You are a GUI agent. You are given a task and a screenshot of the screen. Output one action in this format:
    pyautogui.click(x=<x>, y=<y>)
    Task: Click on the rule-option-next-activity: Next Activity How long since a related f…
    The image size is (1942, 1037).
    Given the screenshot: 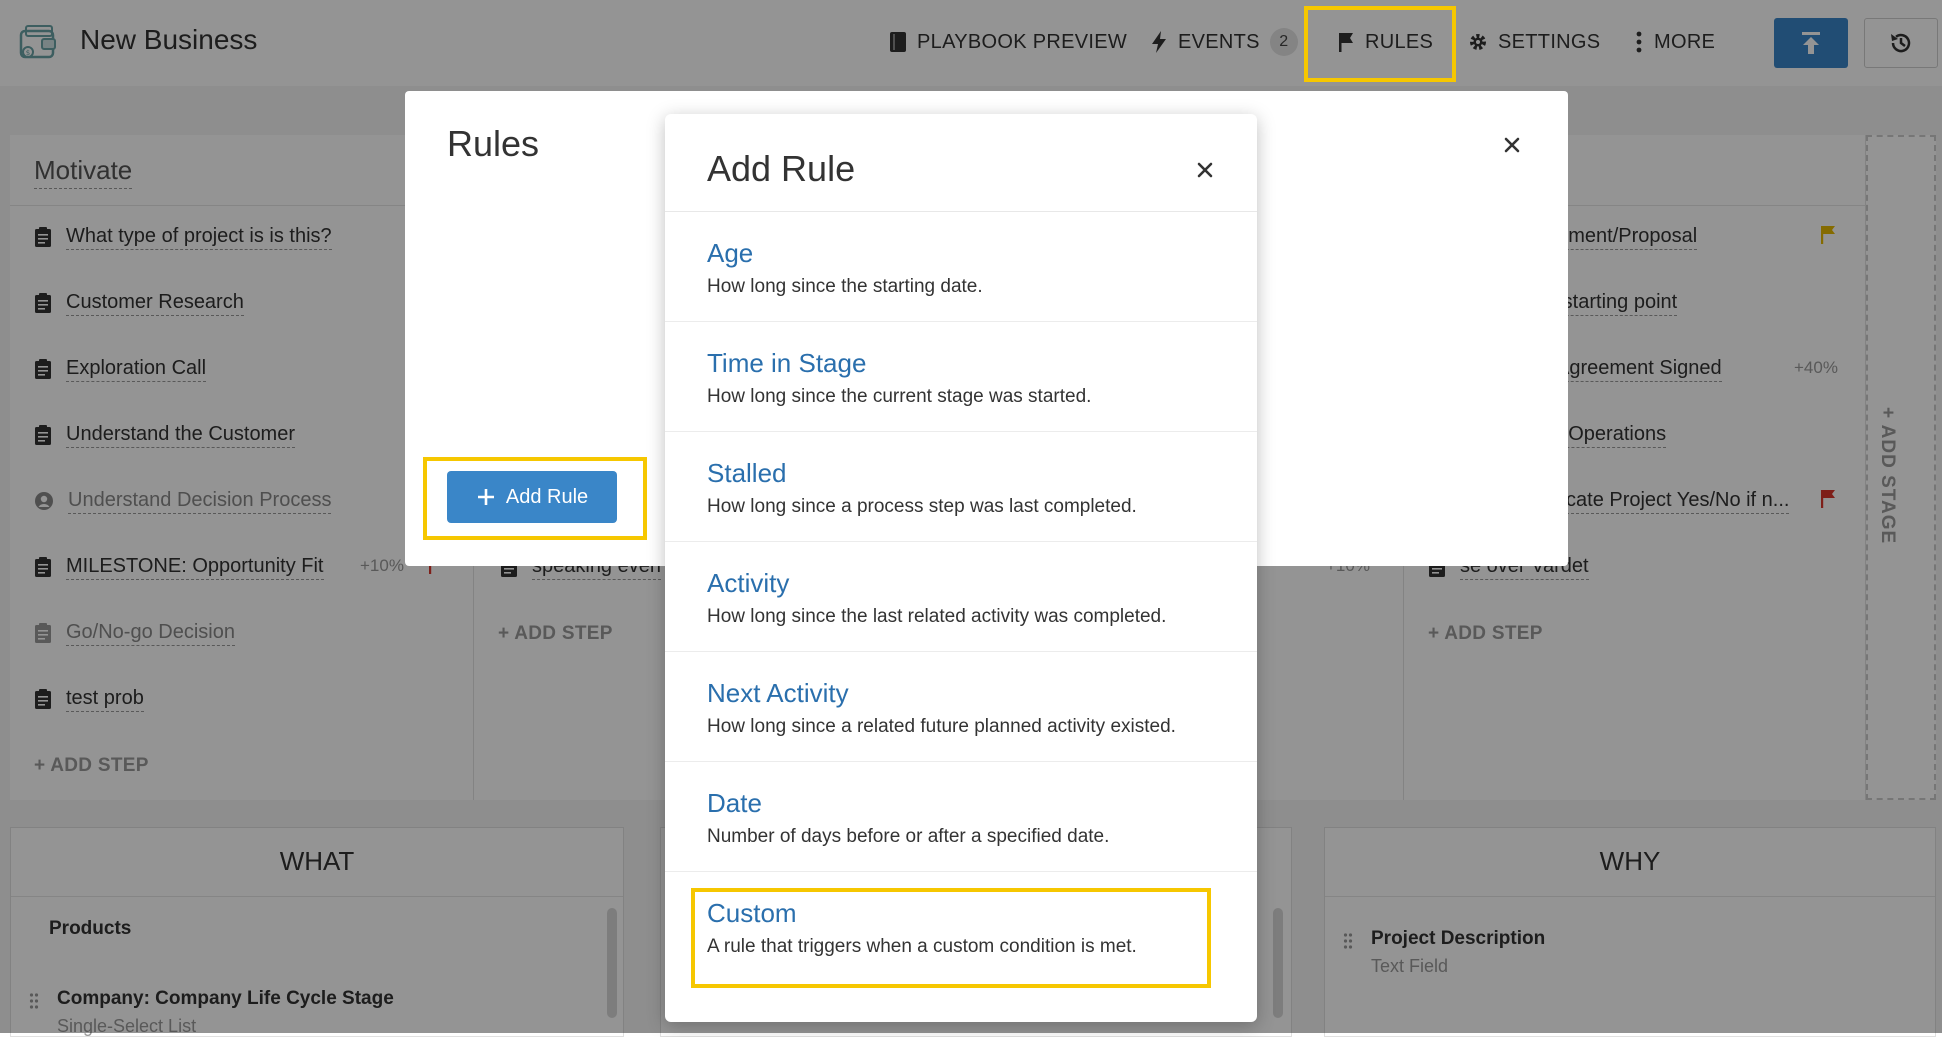 What is the action you would take?
    pyautogui.click(x=961, y=707)
    